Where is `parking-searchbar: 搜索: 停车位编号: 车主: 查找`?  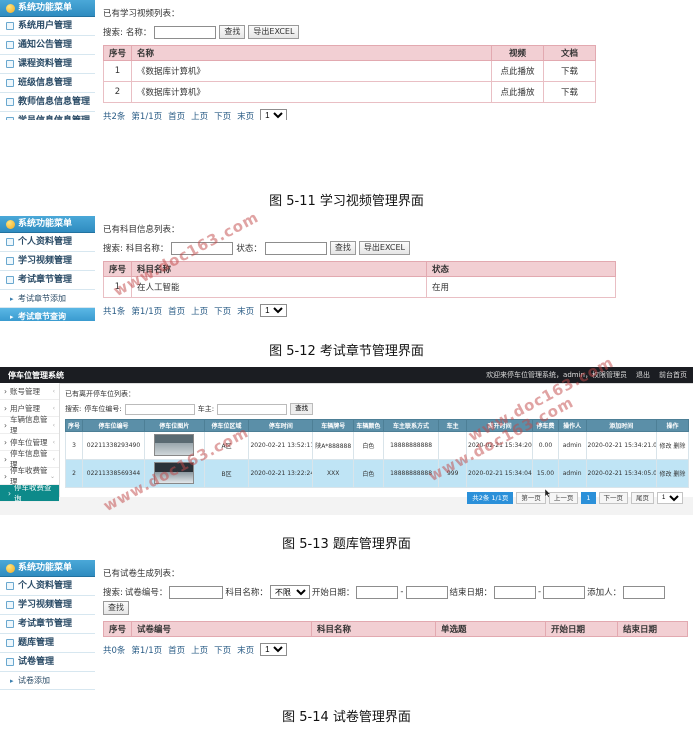
parking-searchbar: 搜索: 停车位编号: 车主: 查找 is located at coordinates (377, 409).